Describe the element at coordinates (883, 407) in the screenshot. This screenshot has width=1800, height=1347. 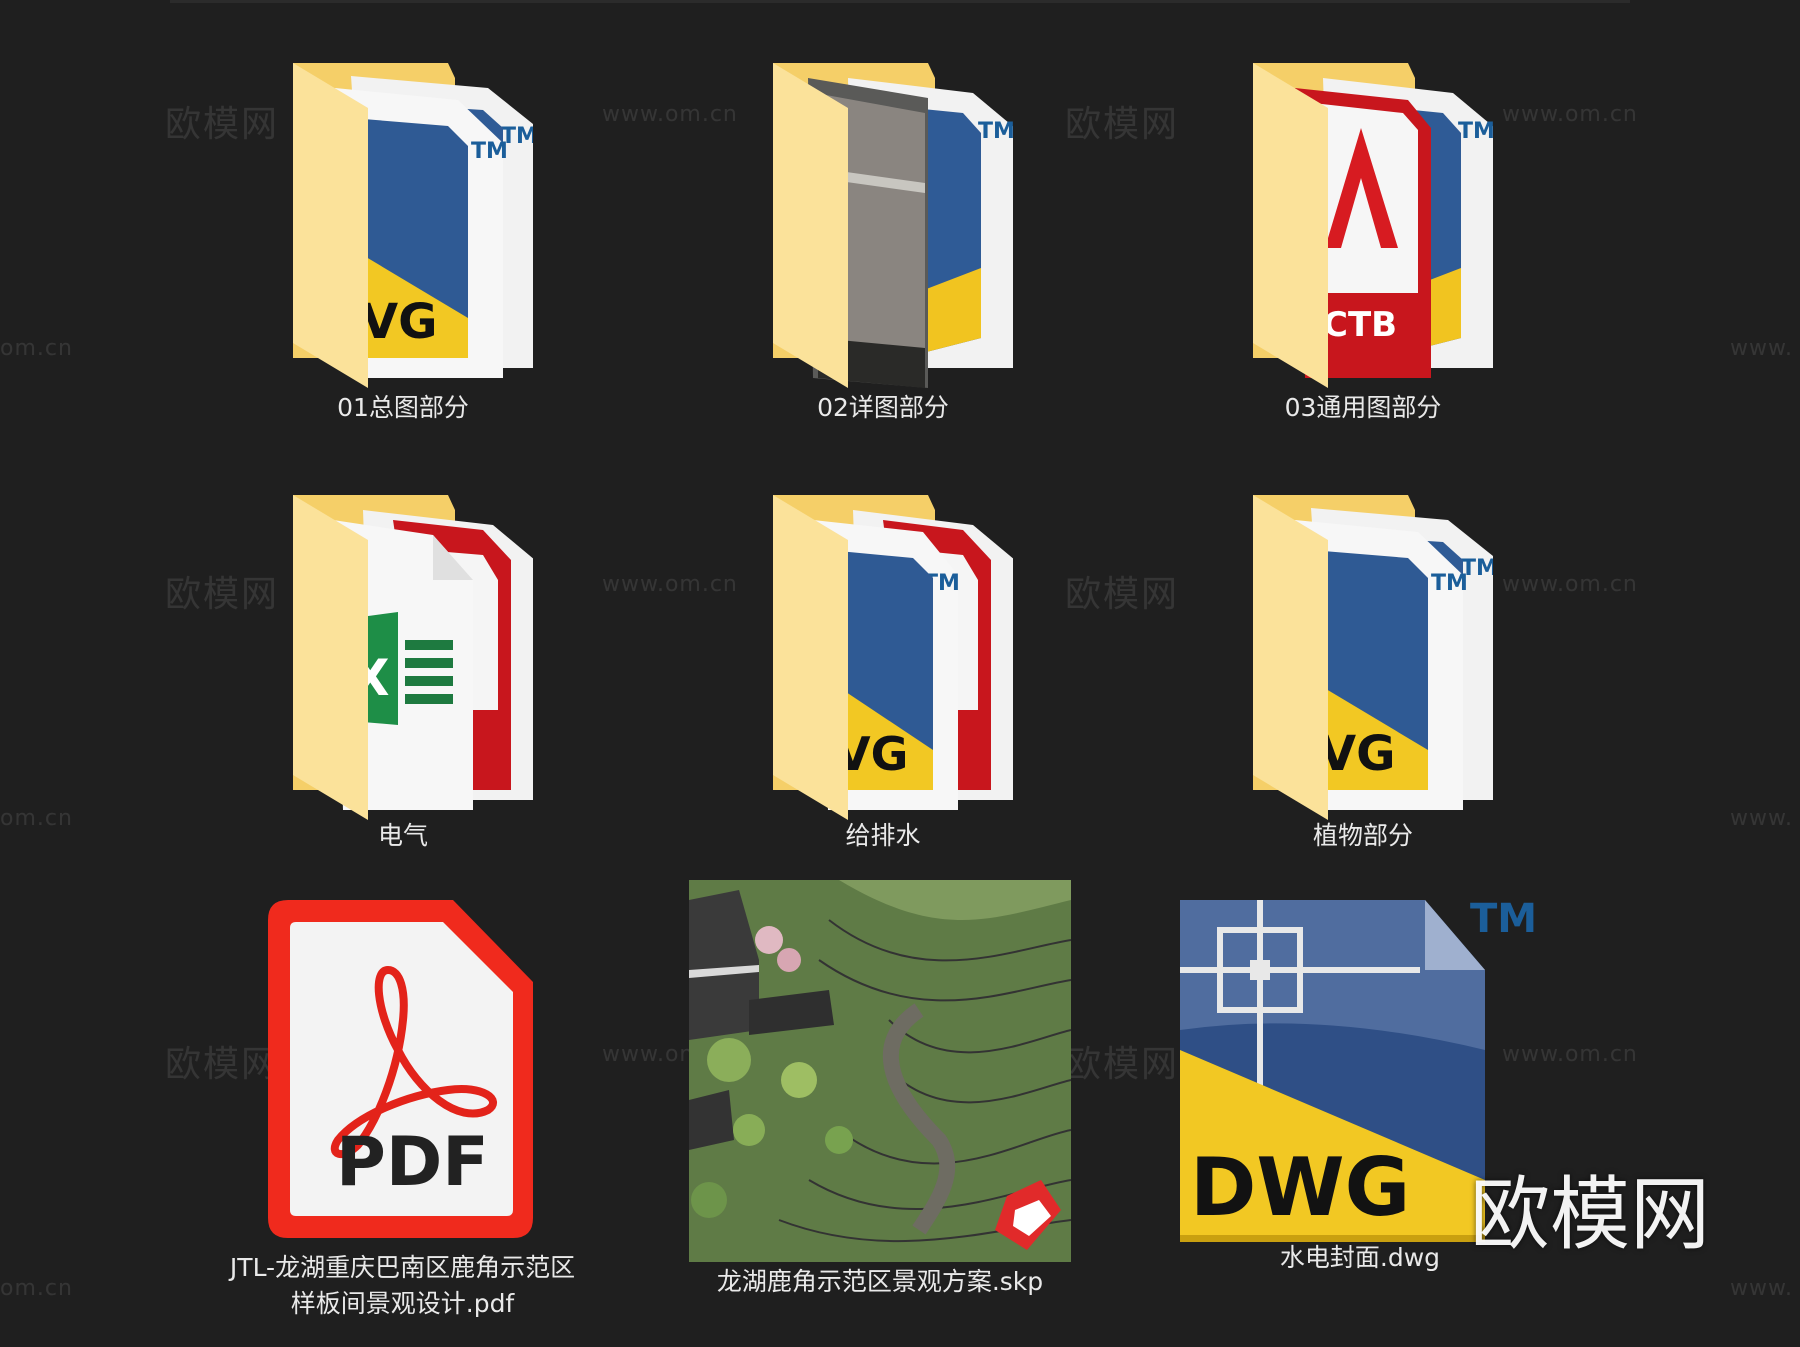
I see `folder-label: 02详图部分` at that location.